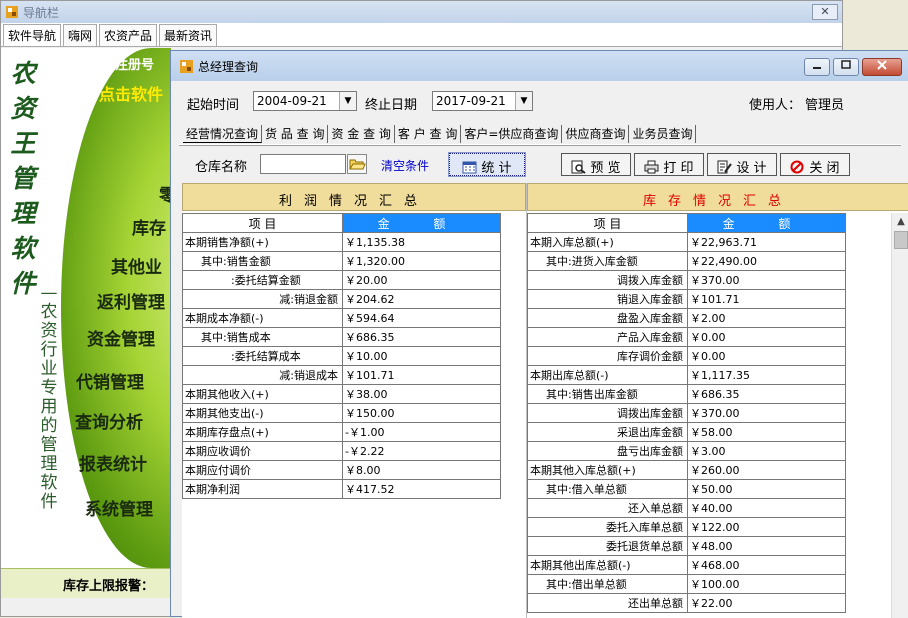 The image size is (908, 618). Describe the element at coordinates (421, 432) in the screenshot. I see `row-amount-cell: -￥1.00` at that location.